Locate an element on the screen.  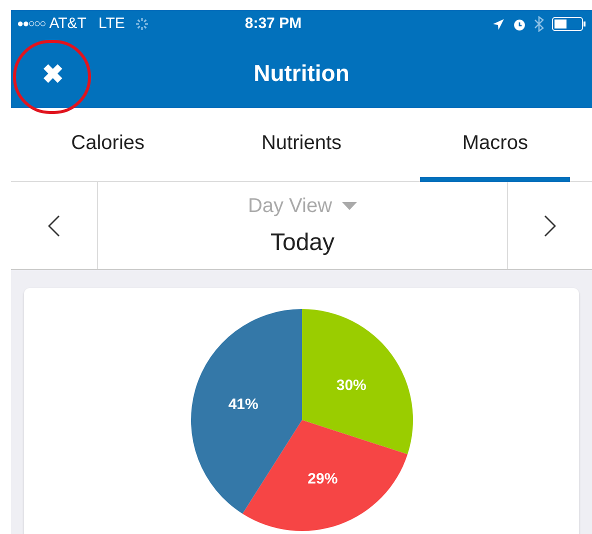
current-date: Today is located at coordinates (302, 243).